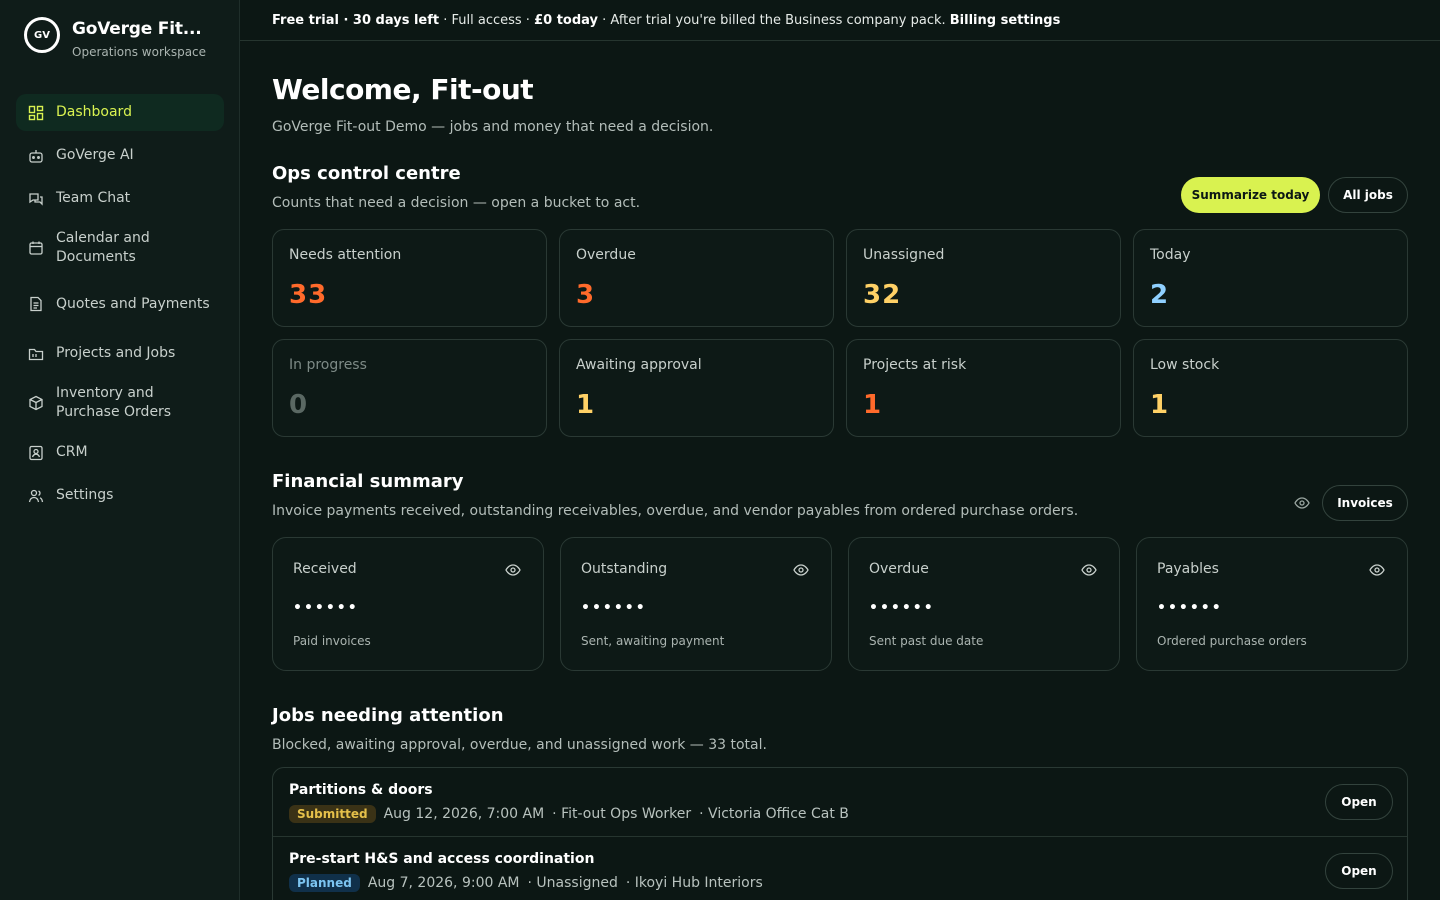 This screenshot has width=1440, height=900. I want to click on stat-card-today: Today 2, so click(1270, 278).